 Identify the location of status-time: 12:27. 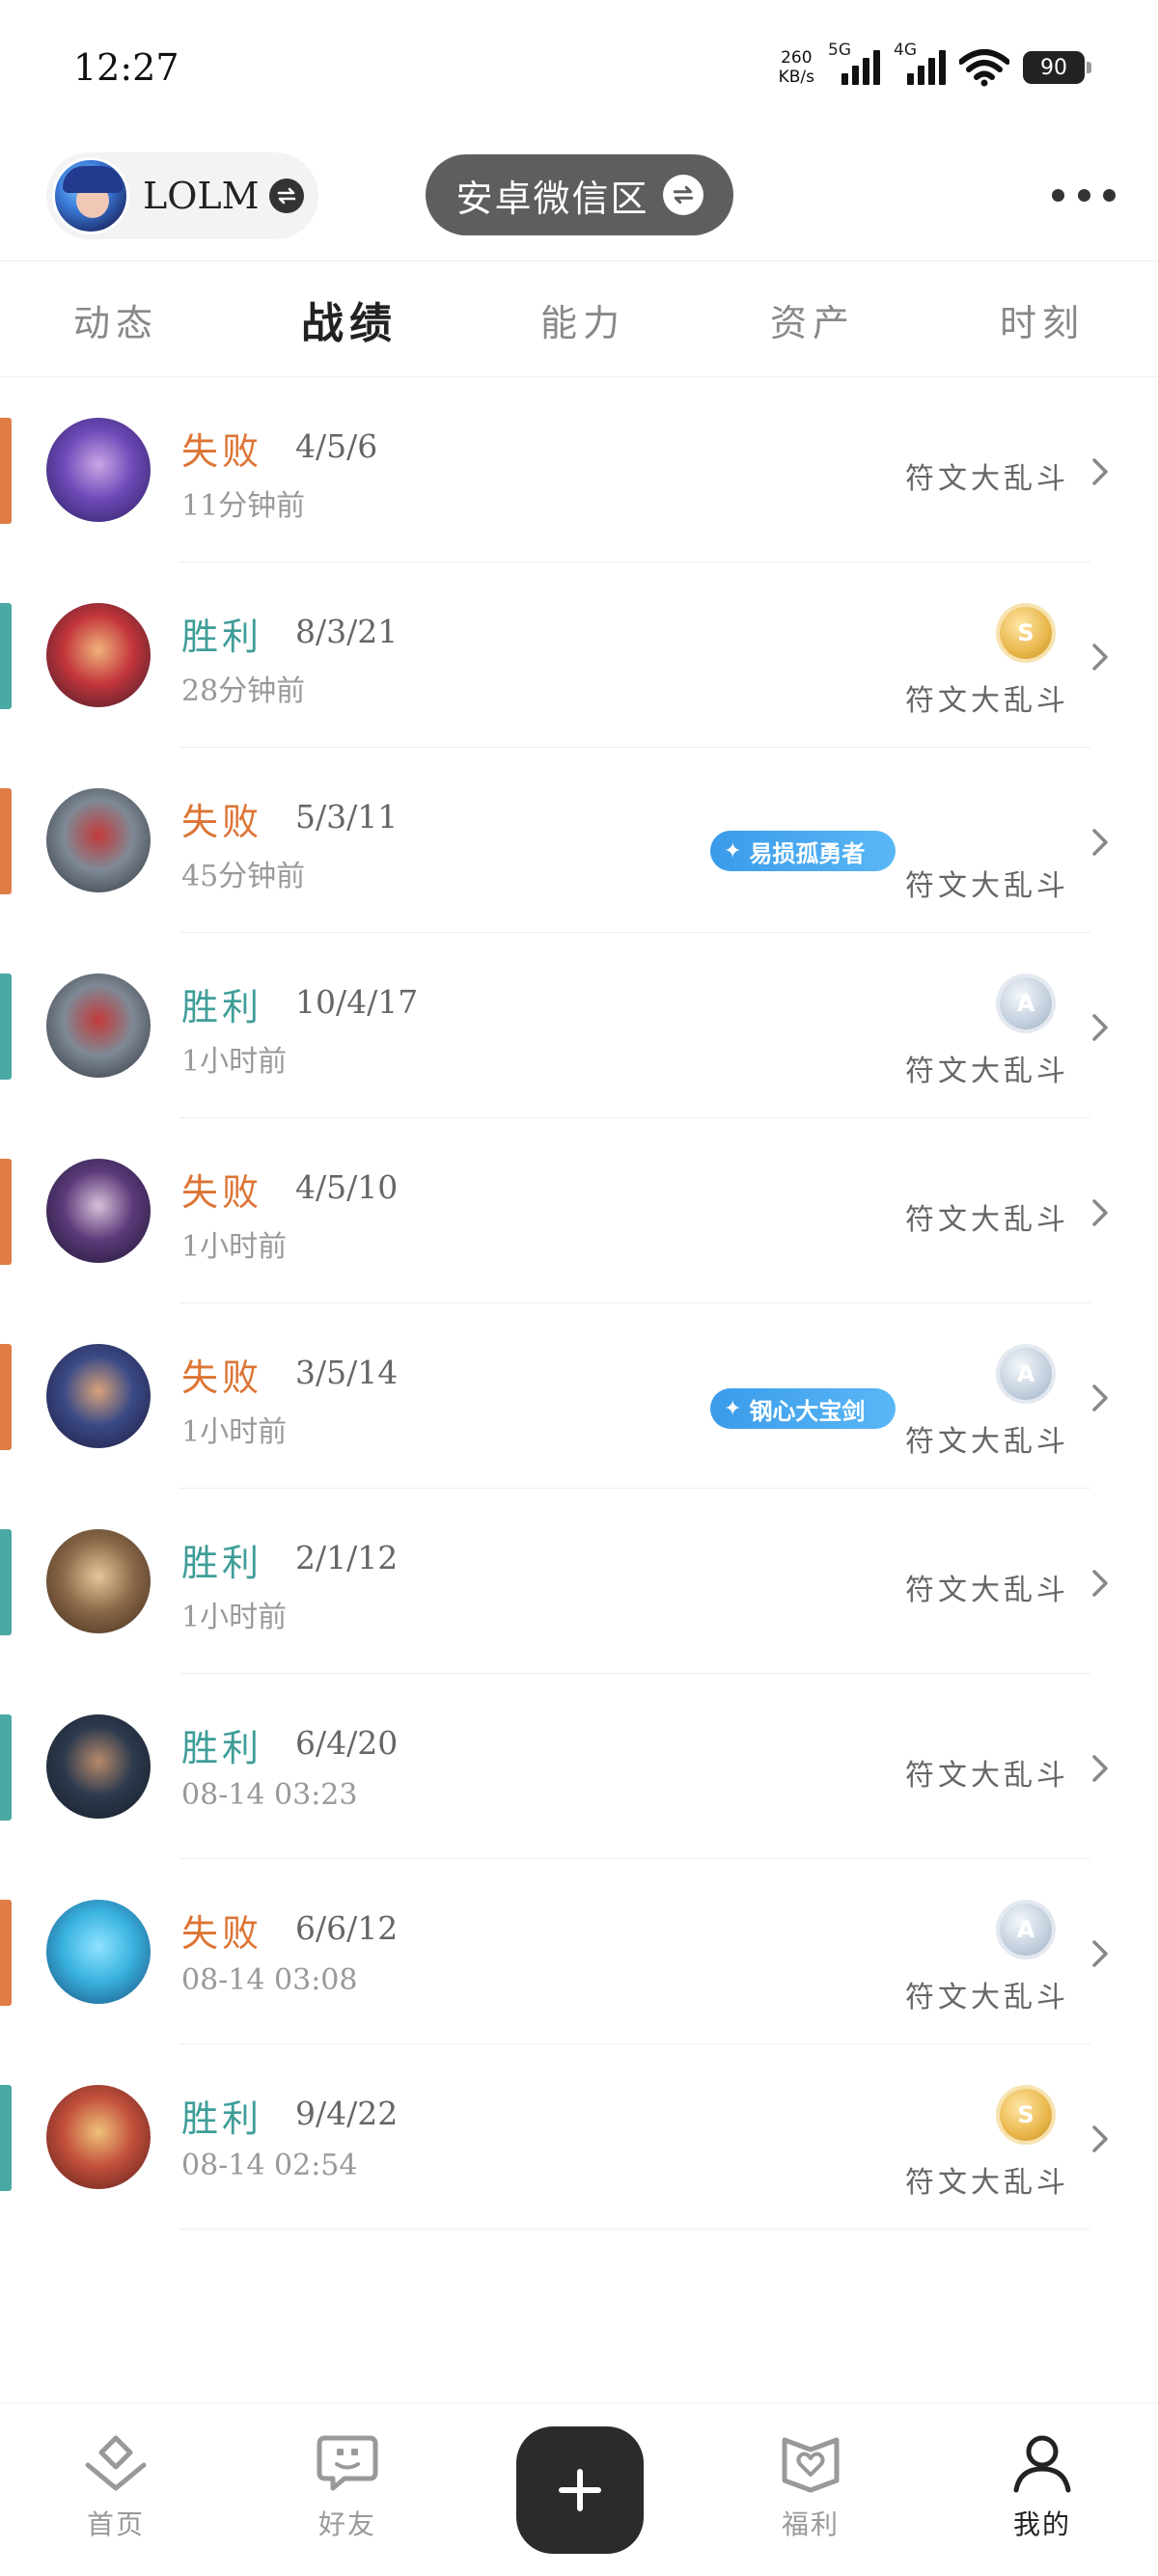
(126, 67).